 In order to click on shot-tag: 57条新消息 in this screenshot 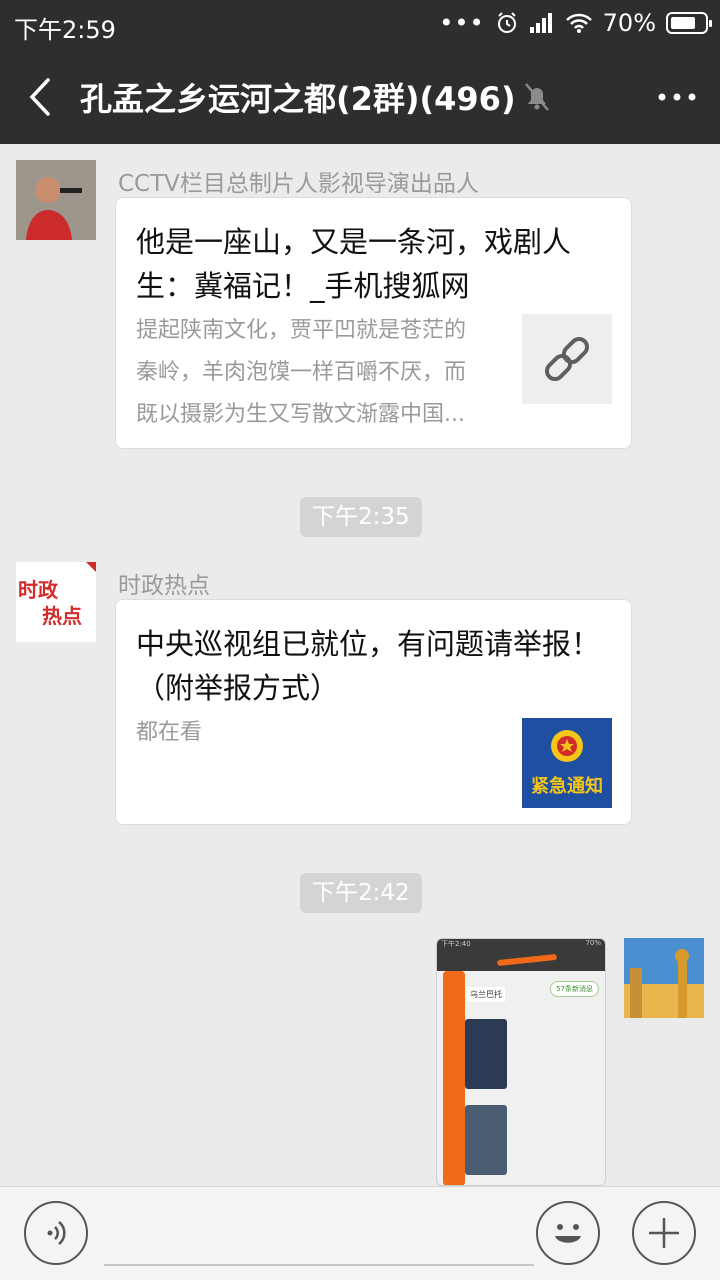, I will do `click(574, 989)`.